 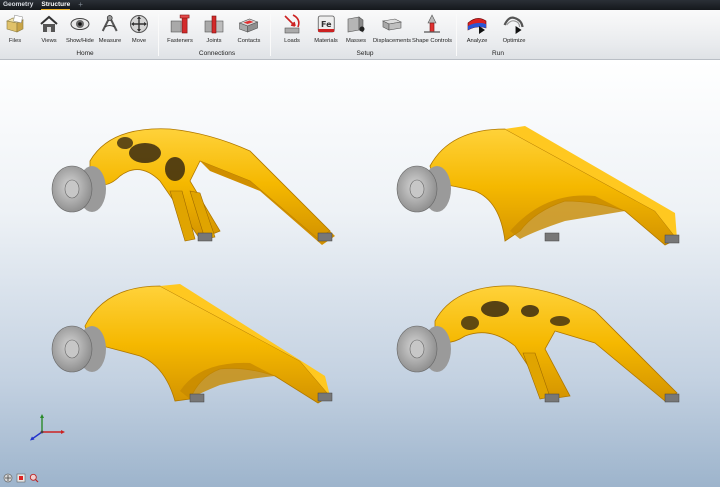 What do you see at coordinates (292, 24) in the screenshot?
I see `load-arrows-icon` at bounding box center [292, 24].